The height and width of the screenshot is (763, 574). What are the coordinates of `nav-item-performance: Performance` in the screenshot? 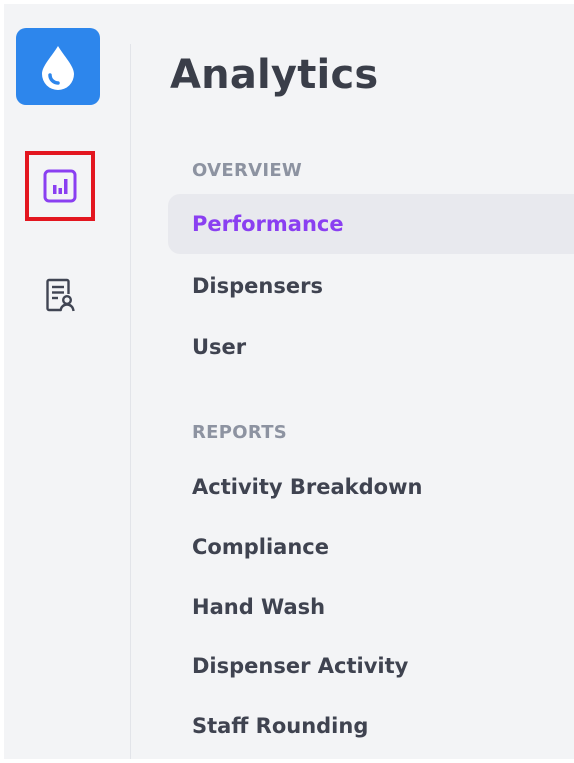 It's located at (371, 224).